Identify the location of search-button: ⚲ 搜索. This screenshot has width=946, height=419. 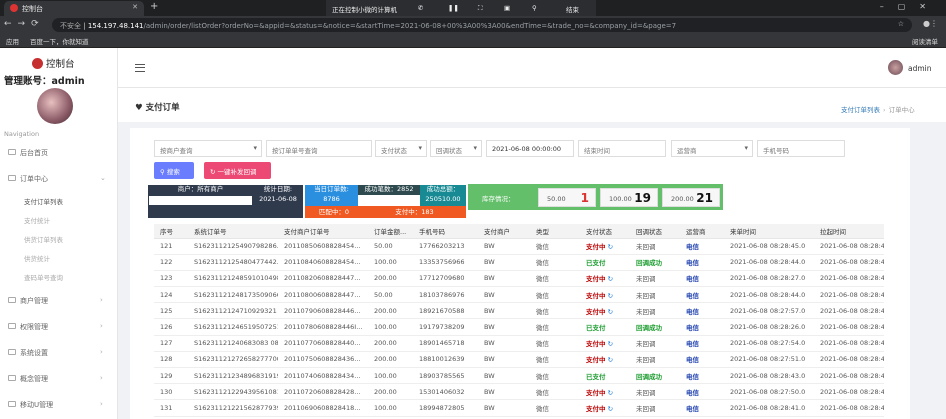
(174, 170).